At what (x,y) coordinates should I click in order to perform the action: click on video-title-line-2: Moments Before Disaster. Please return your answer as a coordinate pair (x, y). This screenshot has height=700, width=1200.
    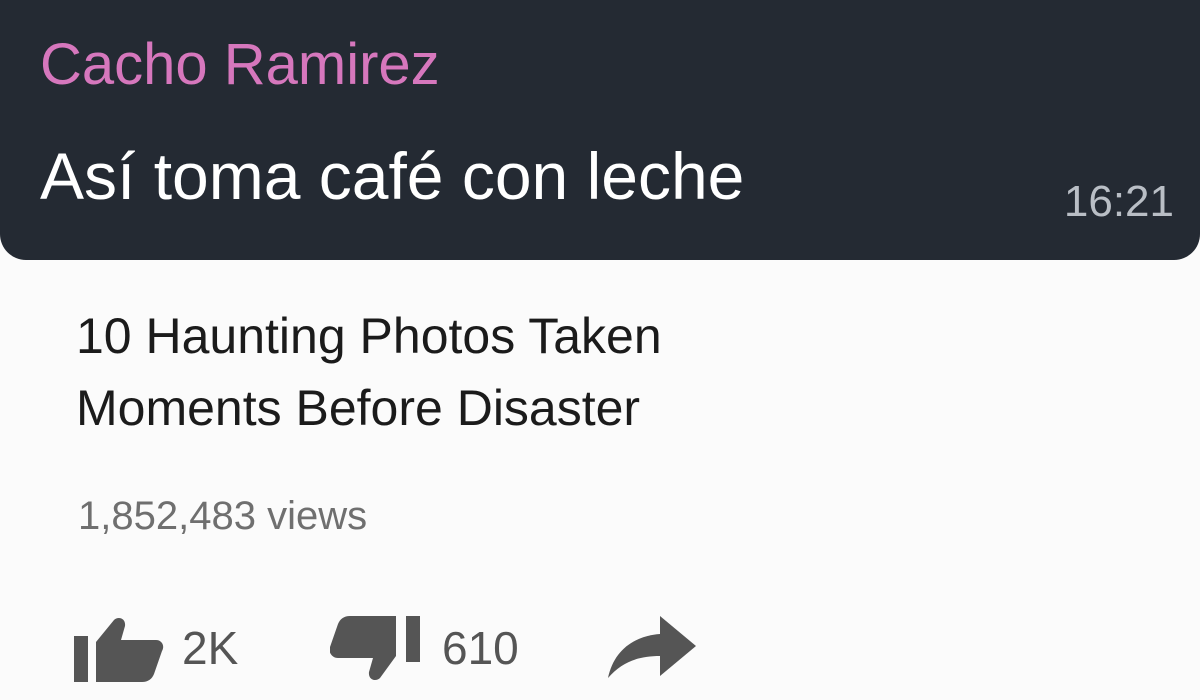
    Looking at the image, I should click on (358, 408).